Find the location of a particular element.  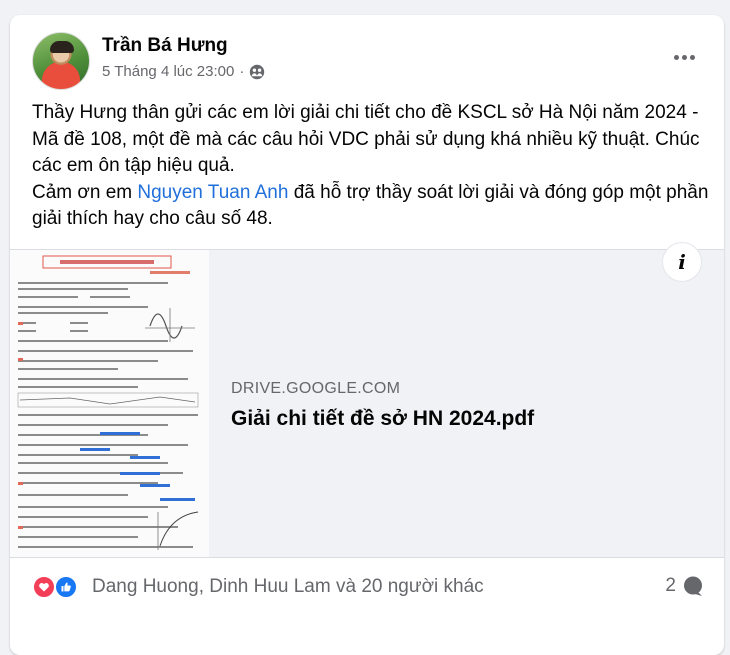

author-avatar is located at coordinates (61, 61).